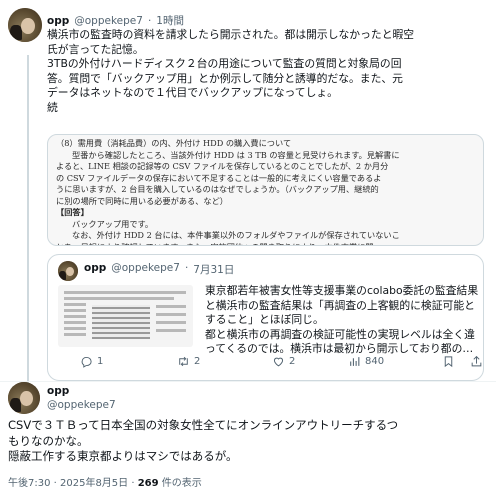  I want to click on reply-meta: 午後7:30 · 2025年8月5日 · 269 件の表示, so click(105, 481).